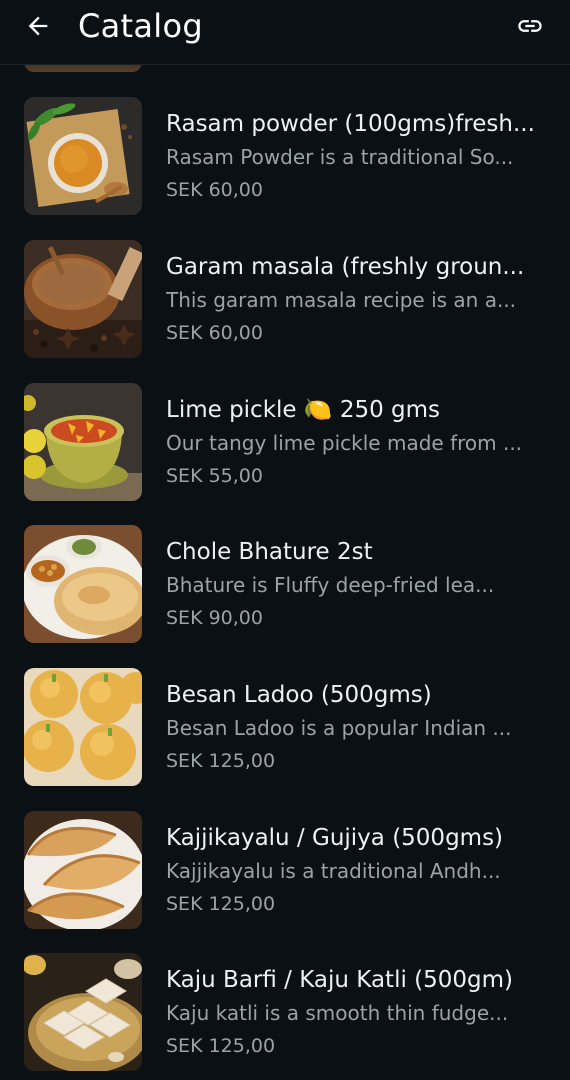 This screenshot has height=1080, width=570. I want to click on product-image-kajjikayalu-gujiya, so click(83, 870).